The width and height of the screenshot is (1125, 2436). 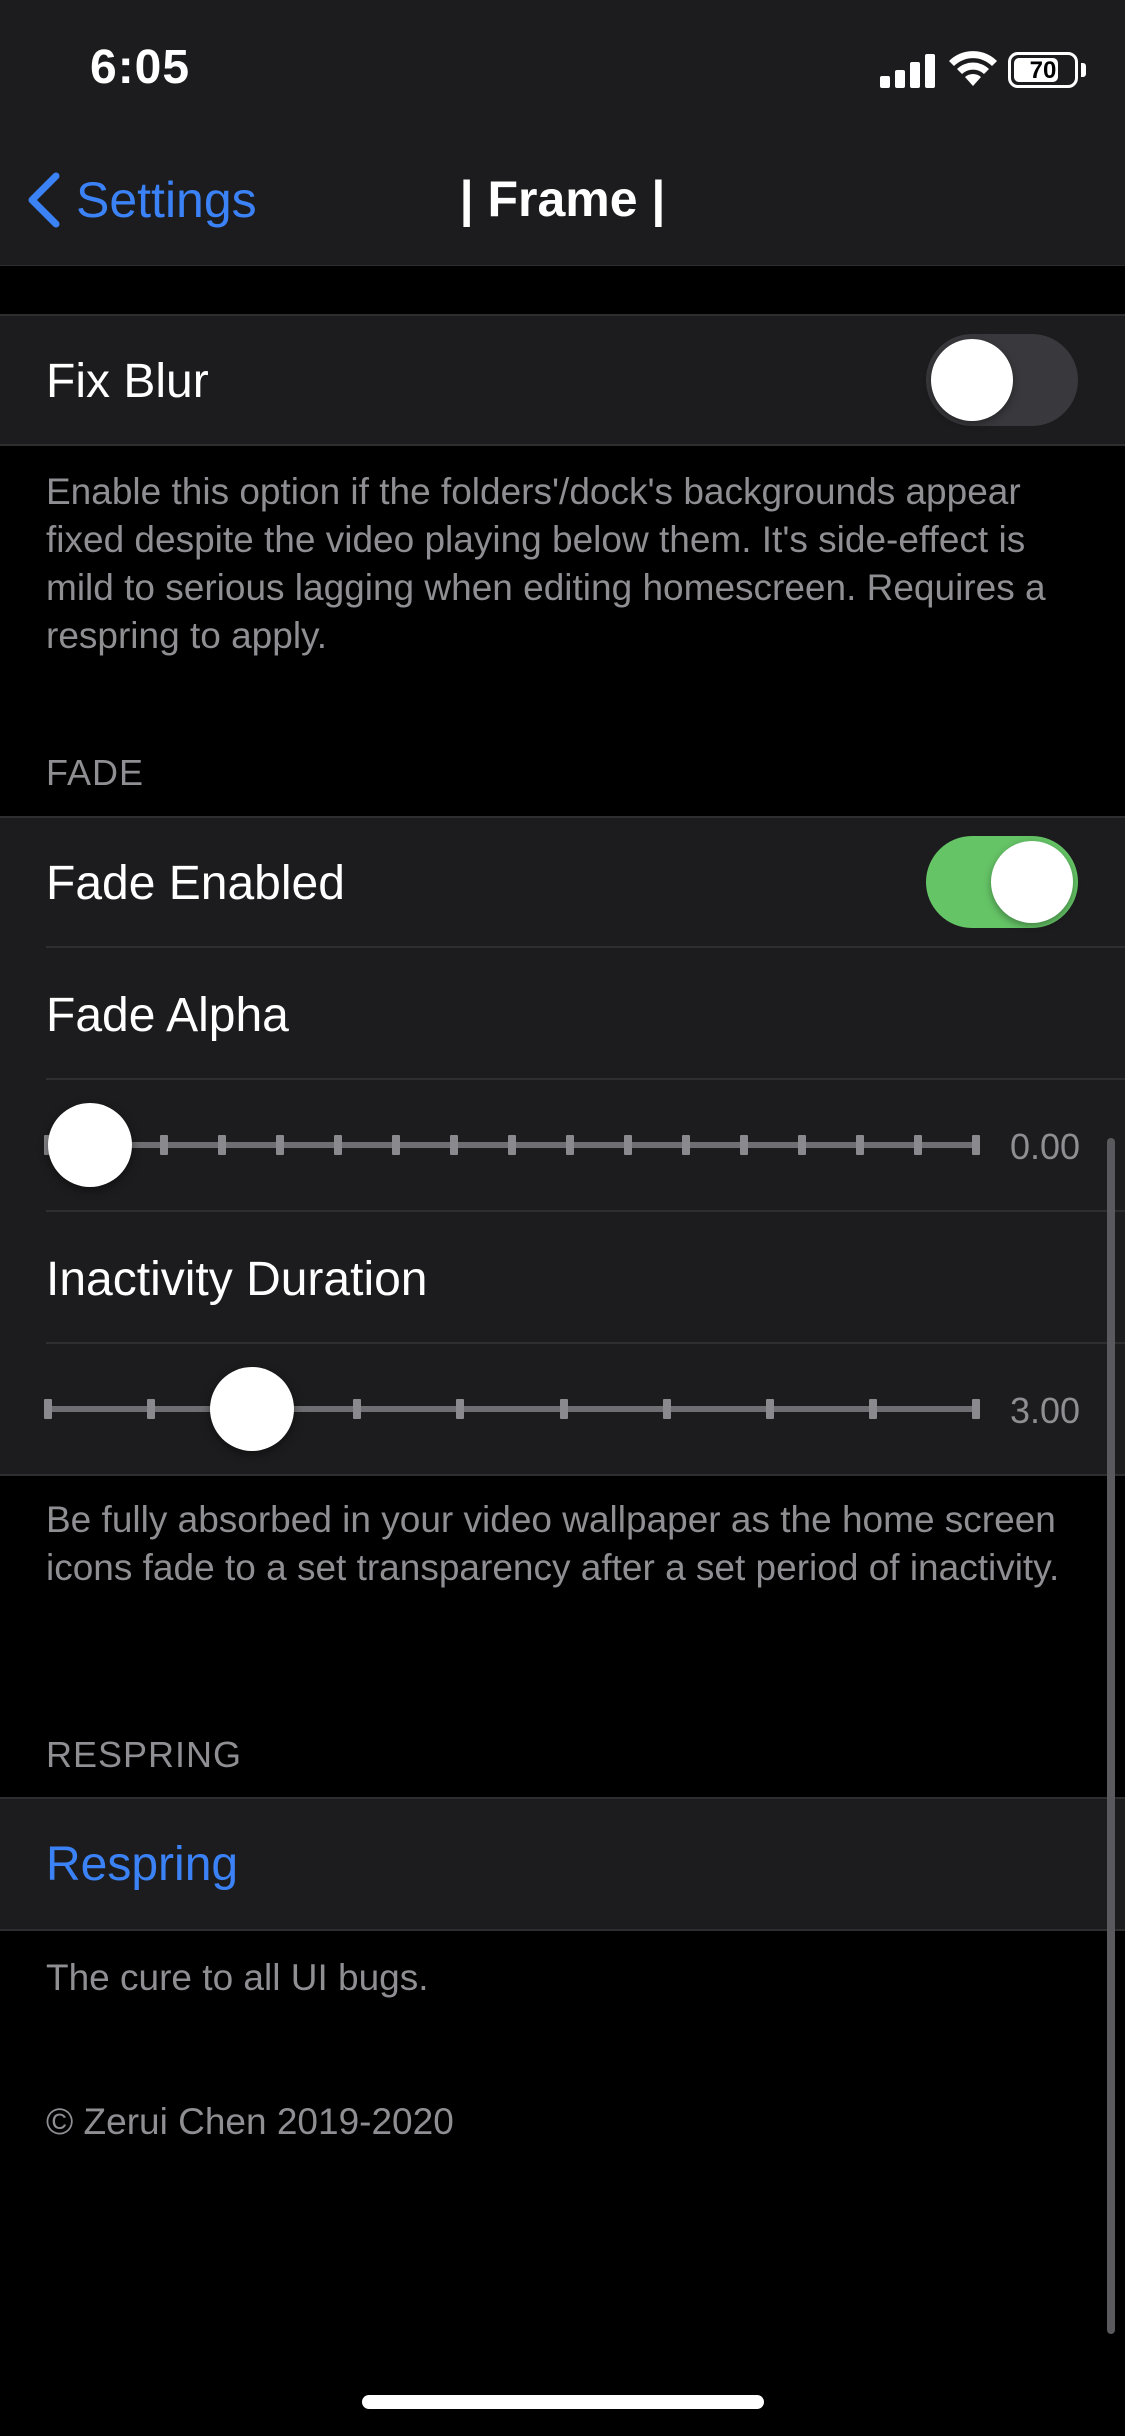 I want to click on respring-row: Respring, so click(x=562, y=1864).